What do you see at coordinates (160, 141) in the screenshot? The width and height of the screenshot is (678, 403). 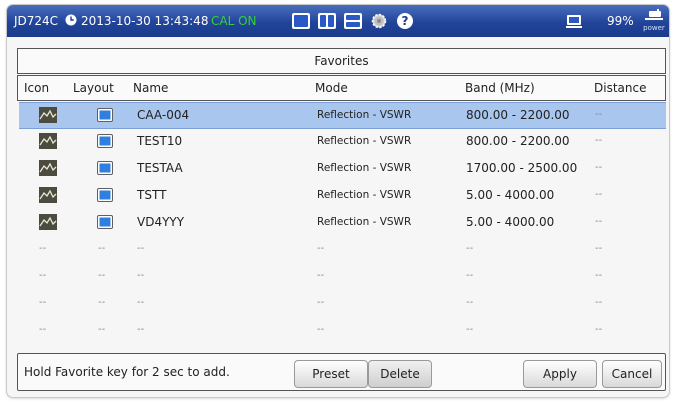 I see `favorite-name: TEST10` at bounding box center [160, 141].